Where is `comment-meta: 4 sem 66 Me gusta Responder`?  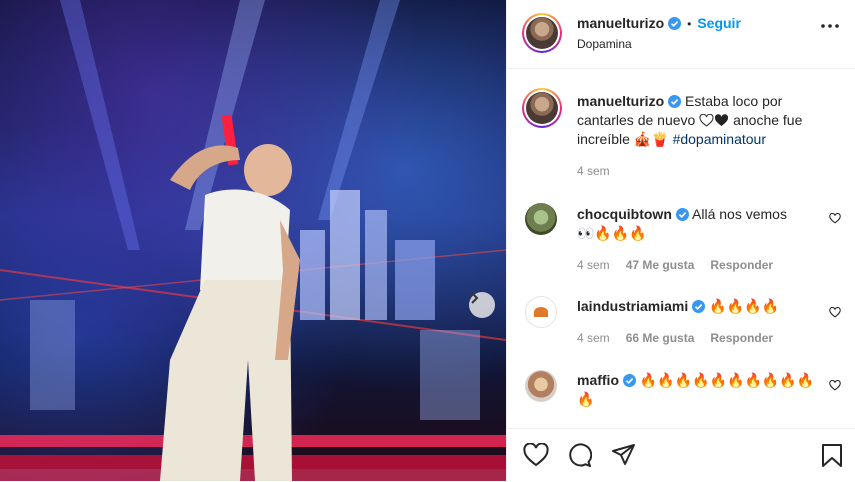 comment-meta: 4 sem 66 Me gusta Responder is located at coordinates (683, 338).